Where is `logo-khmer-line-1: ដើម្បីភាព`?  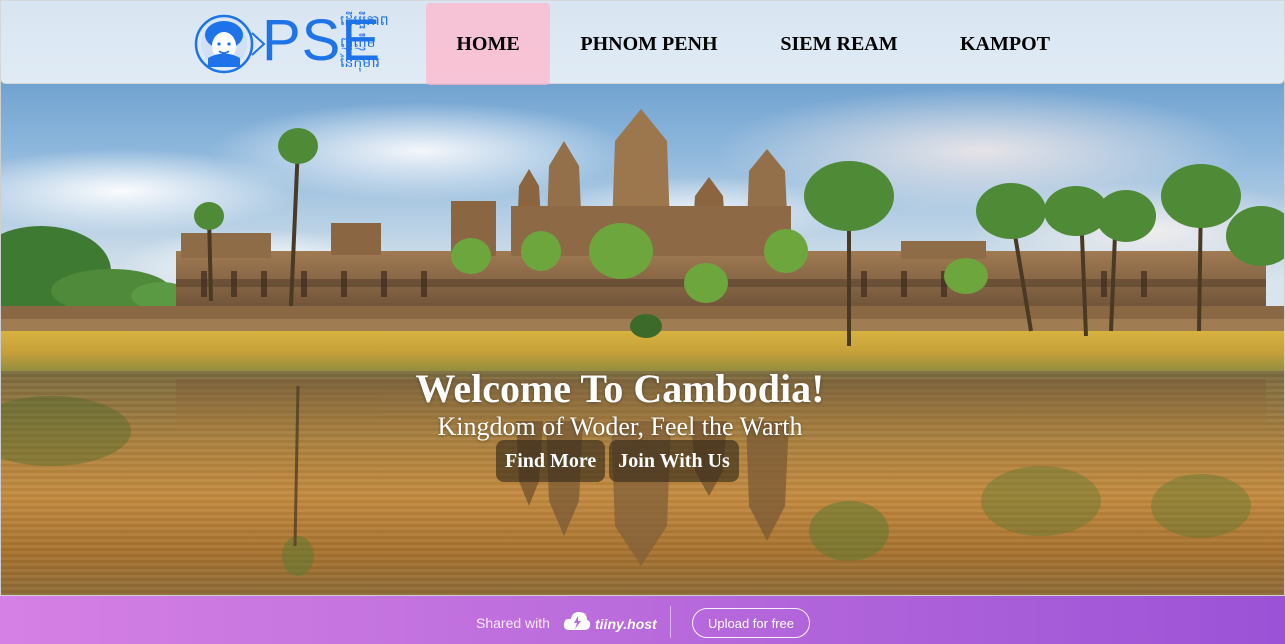
logo-khmer-line-1: ដើម្បីភាព is located at coordinates (364, 21).